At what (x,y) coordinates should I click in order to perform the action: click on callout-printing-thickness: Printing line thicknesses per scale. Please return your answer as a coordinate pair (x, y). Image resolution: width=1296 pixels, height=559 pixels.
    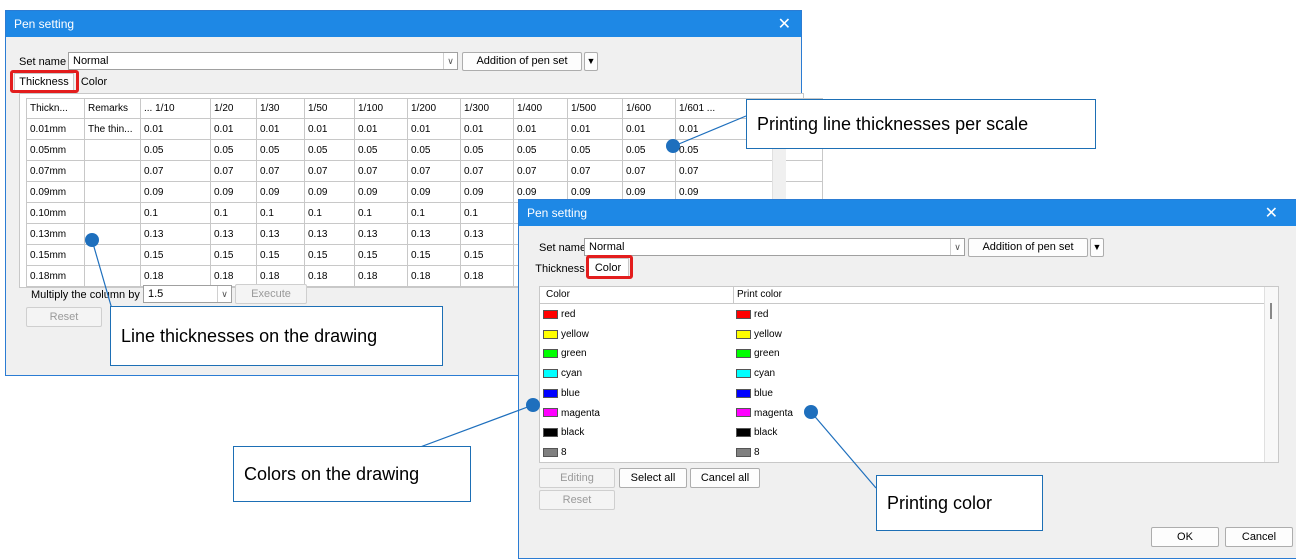
    Looking at the image, I should click on (921, 124).